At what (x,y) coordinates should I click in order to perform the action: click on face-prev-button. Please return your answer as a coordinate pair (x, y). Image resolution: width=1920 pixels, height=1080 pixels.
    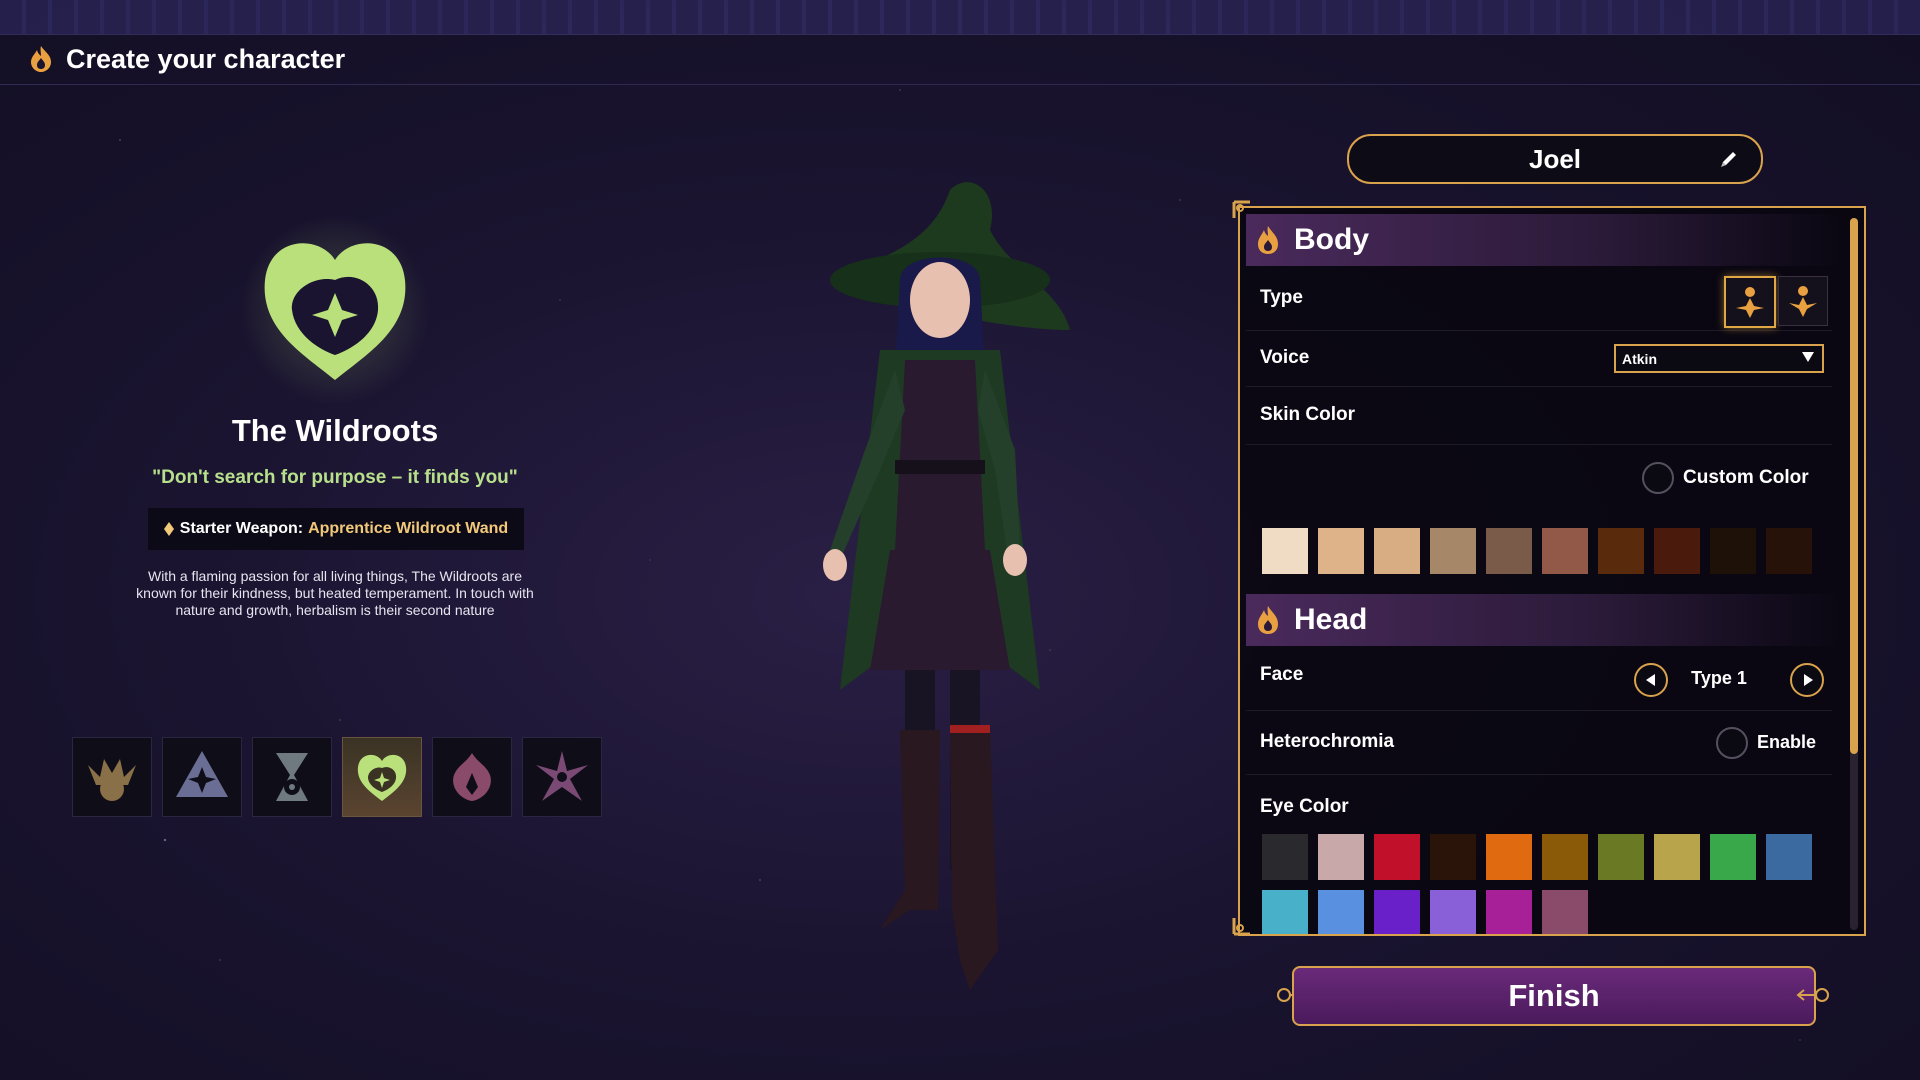
    Looking at the image, I should click on (1651, 680).